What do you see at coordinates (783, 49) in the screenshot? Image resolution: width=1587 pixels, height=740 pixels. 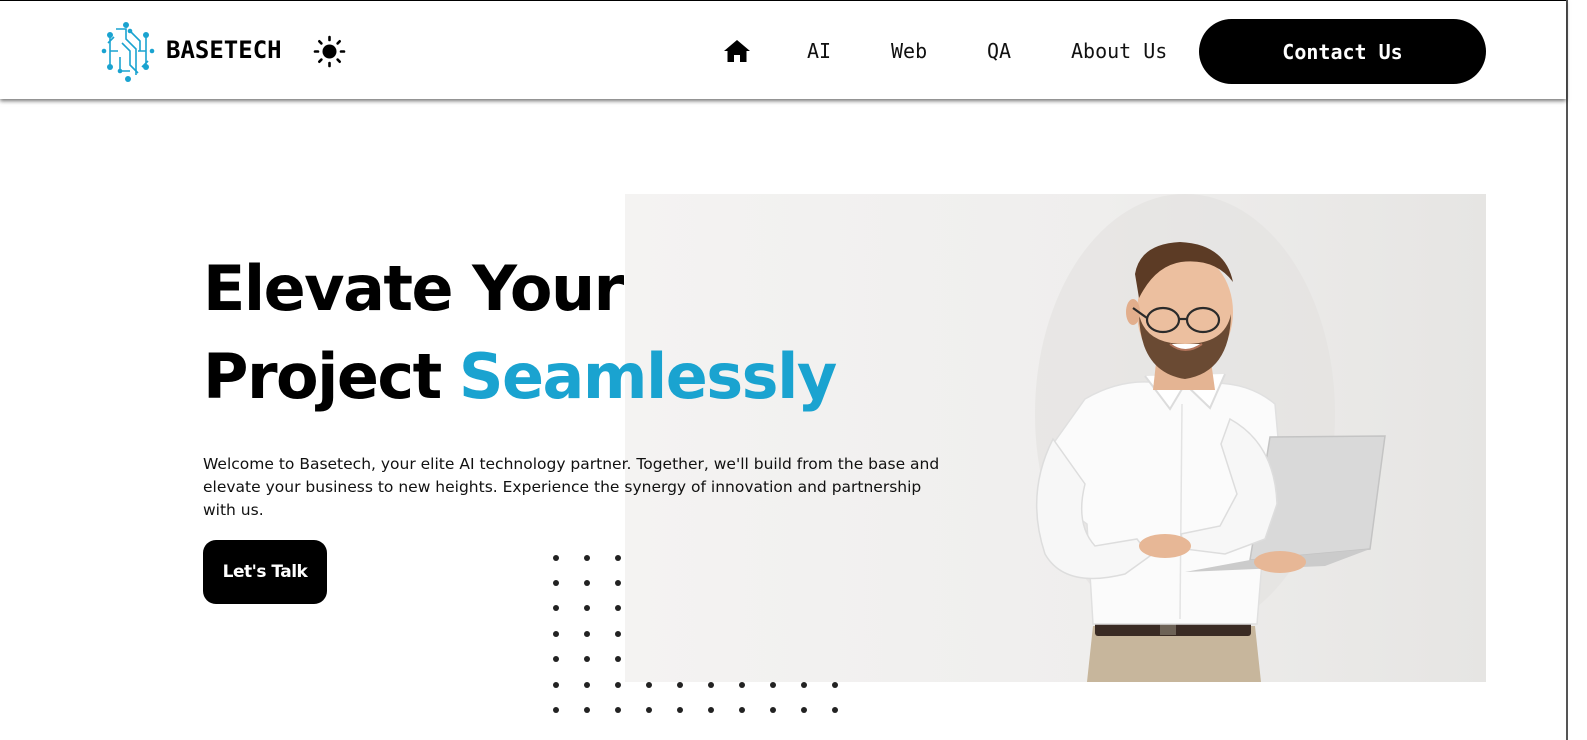 I see `site-header: BASETECH AI Web QA About Us Contact Us` at bounding box center [783, 49].